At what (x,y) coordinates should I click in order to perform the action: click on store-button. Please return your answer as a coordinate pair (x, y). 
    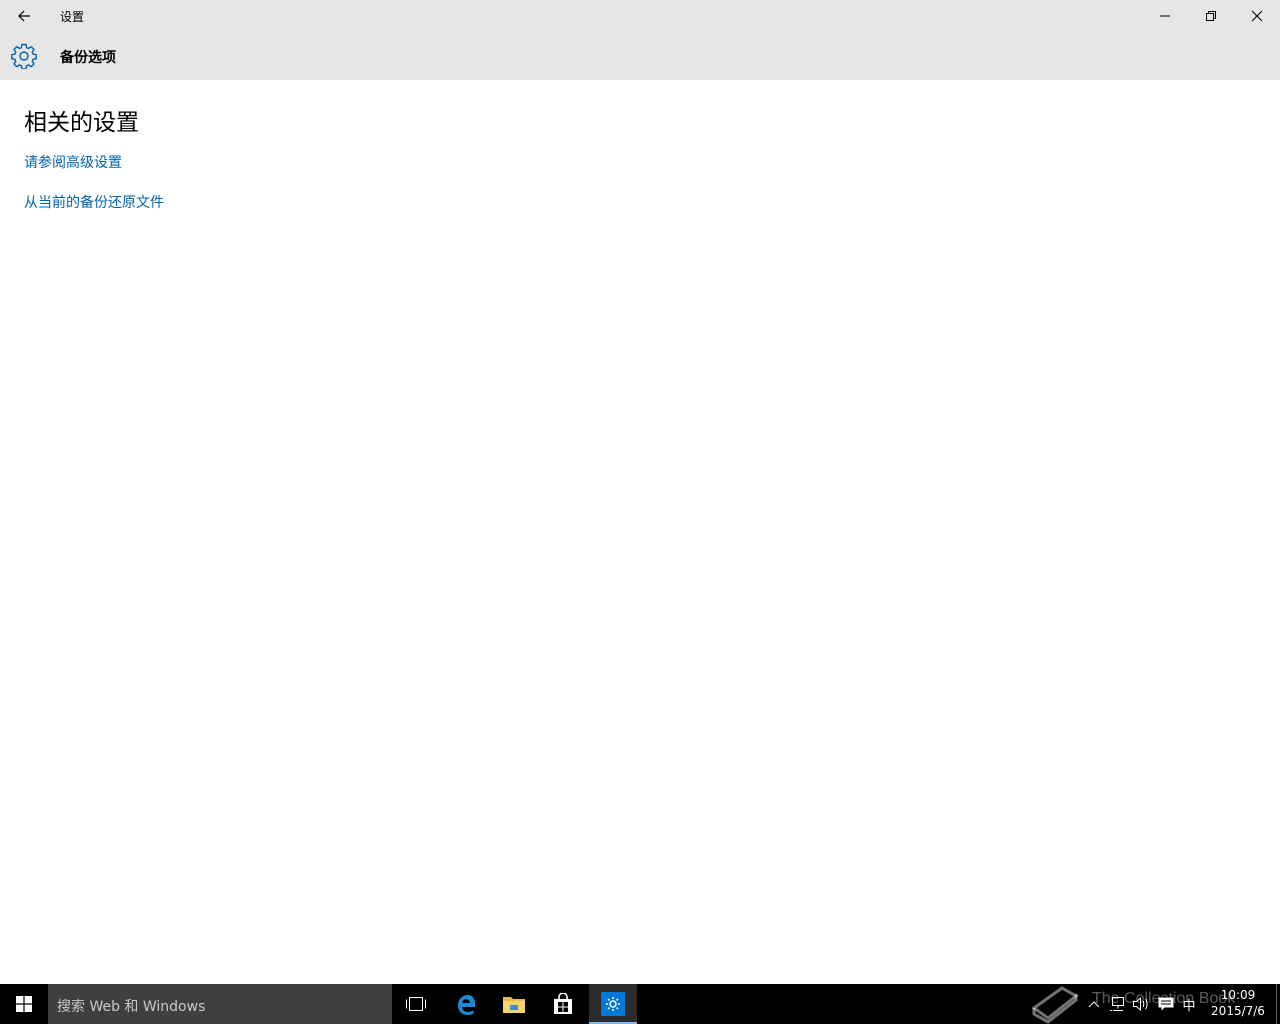
    Looking at the image, I should click on (563, 1004).